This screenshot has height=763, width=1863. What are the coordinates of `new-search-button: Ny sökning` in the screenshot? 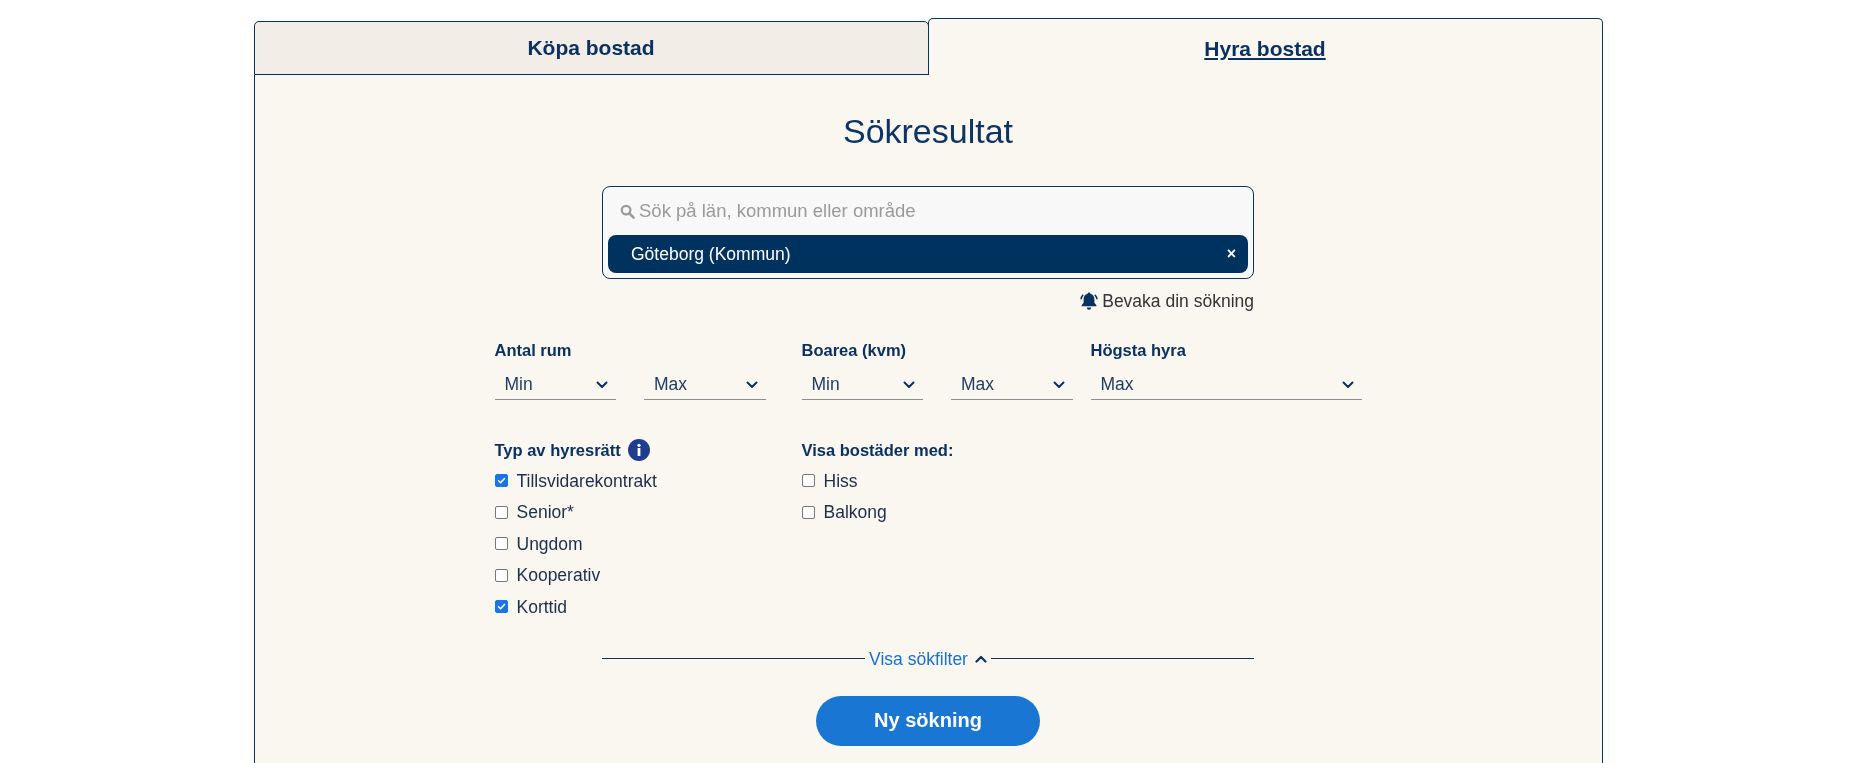 It's located at (928, 720).